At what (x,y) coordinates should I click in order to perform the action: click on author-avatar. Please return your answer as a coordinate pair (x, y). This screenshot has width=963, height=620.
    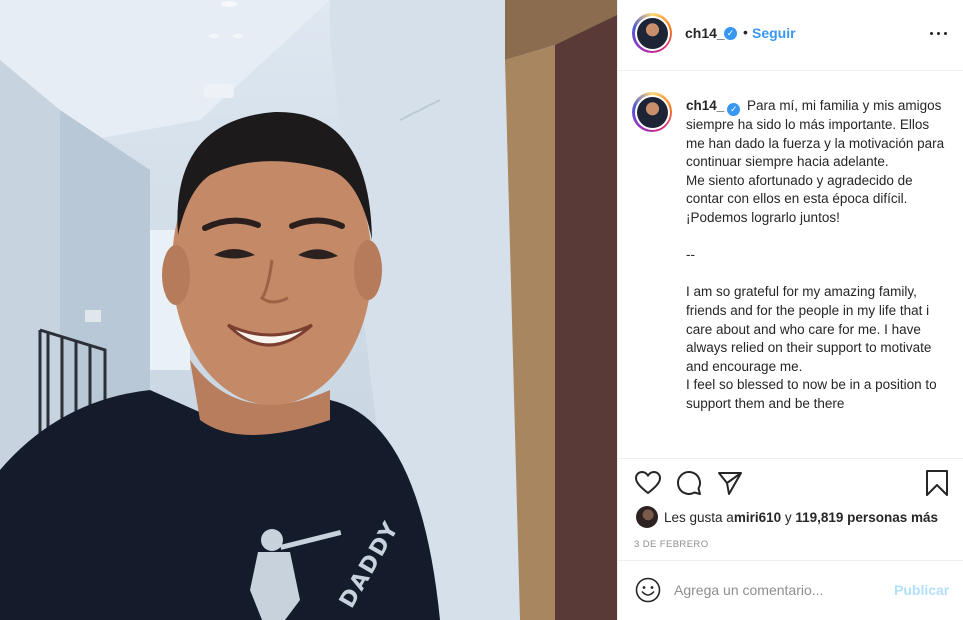
    Looking at the image, I should click on (652, 33).